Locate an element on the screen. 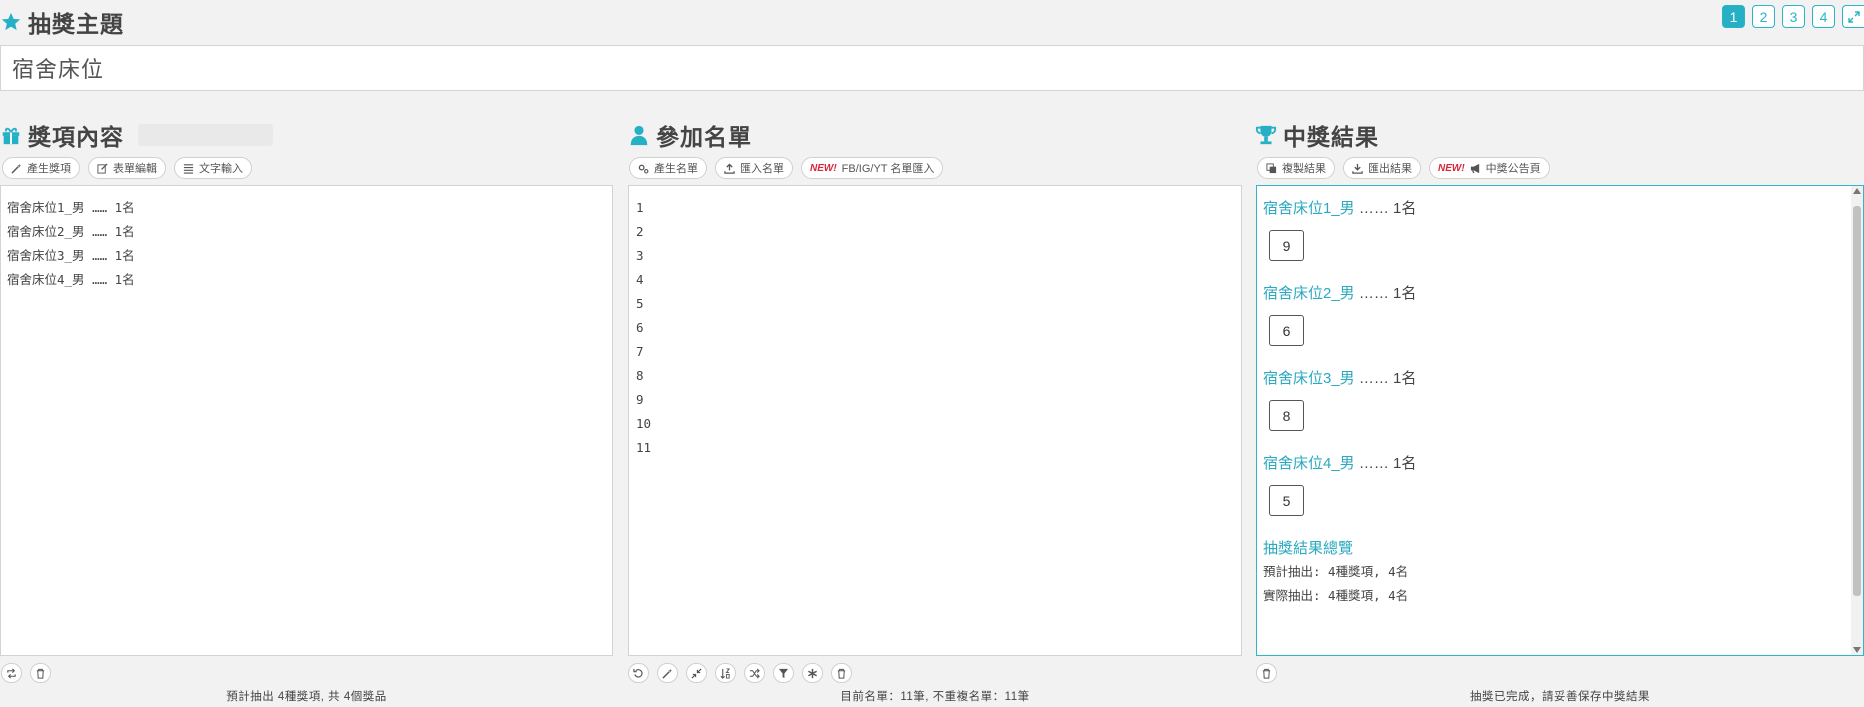 The width and height of the screenshot is (1864, 707). results-toolbar: 複製結果 匯出結果 NEW! 中獎公告頁 is located at coordinates (1403, 168).